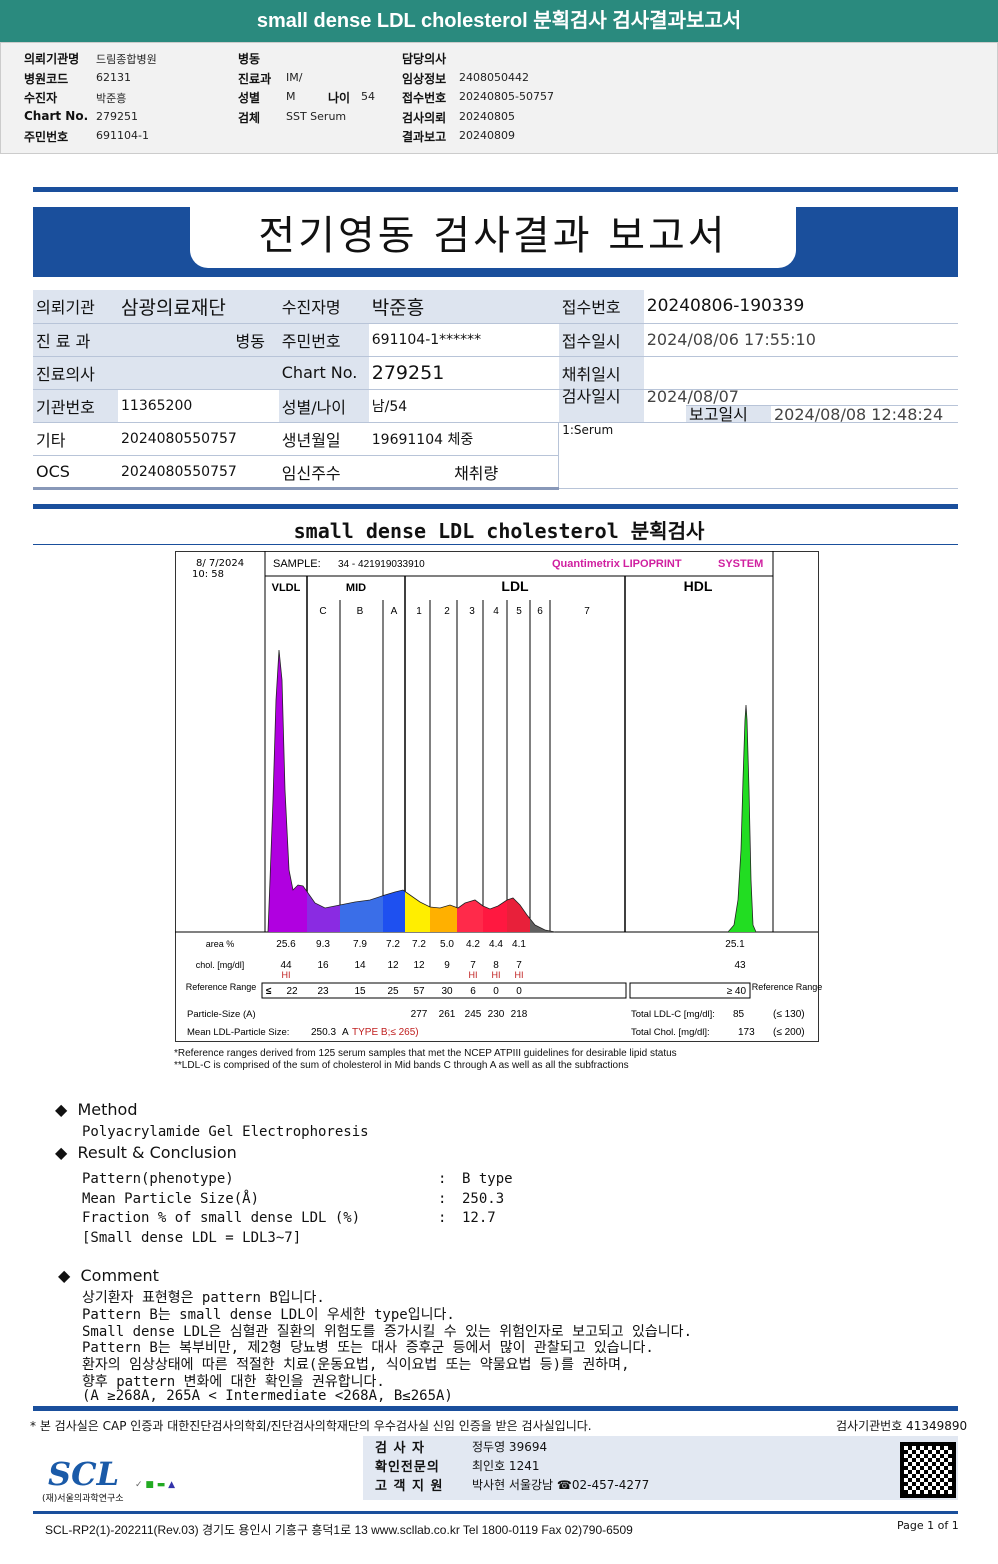 This screenshot has height=1564, width=998. What do you see at coordinates (483, 1198) in the screenshot?
I see `result-value: 250.3` at bounding box center [483, 1198].